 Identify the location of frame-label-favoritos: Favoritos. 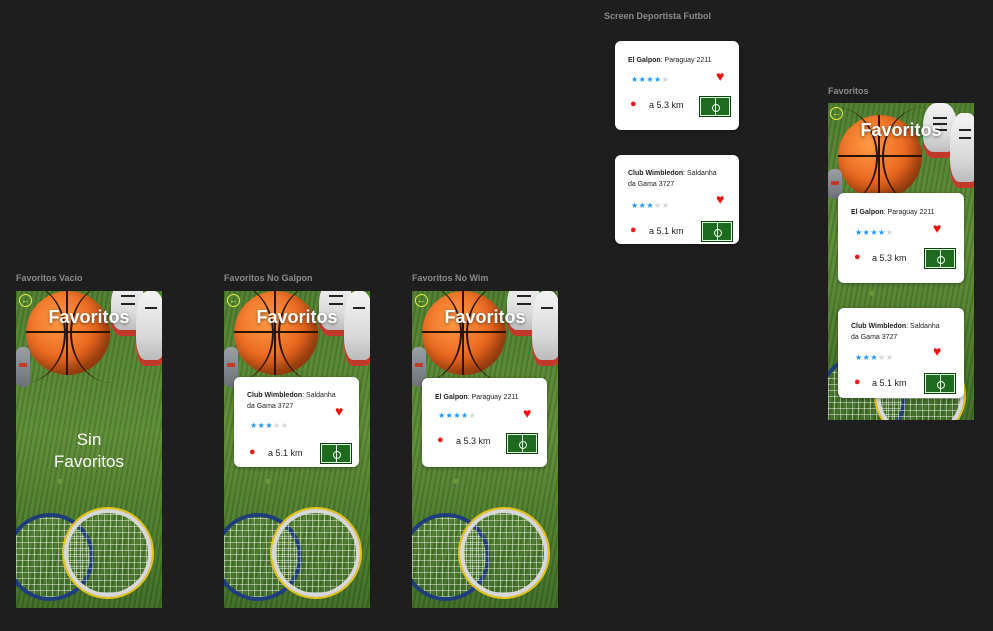
(848, 91).